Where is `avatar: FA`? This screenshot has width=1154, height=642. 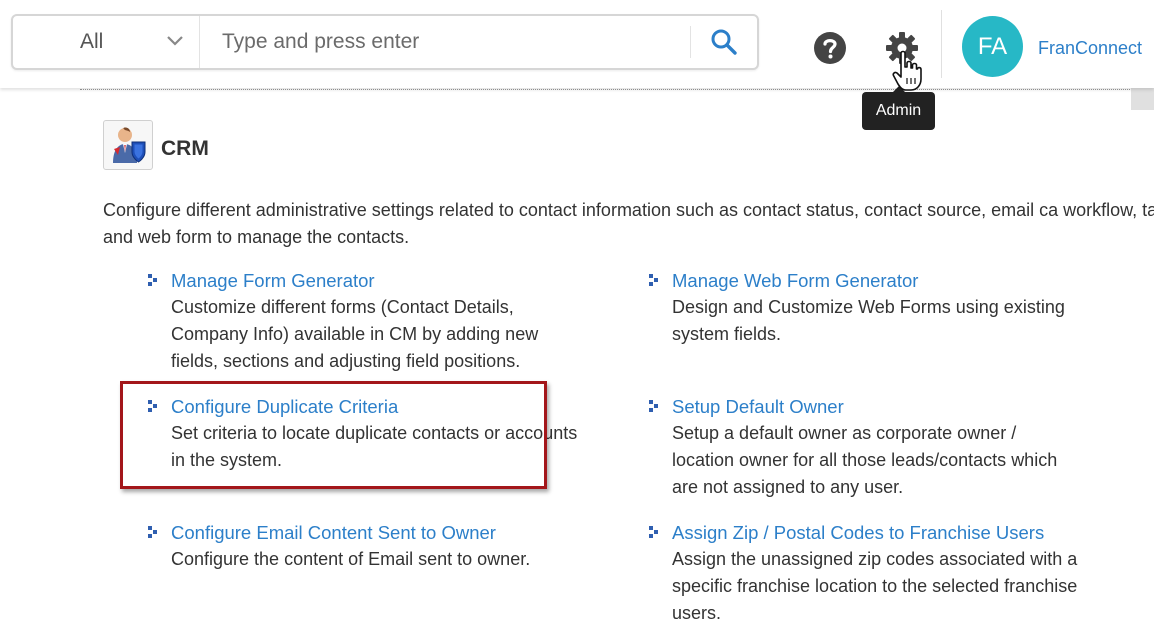
avatar: FA is located at coordinates (992, 46).